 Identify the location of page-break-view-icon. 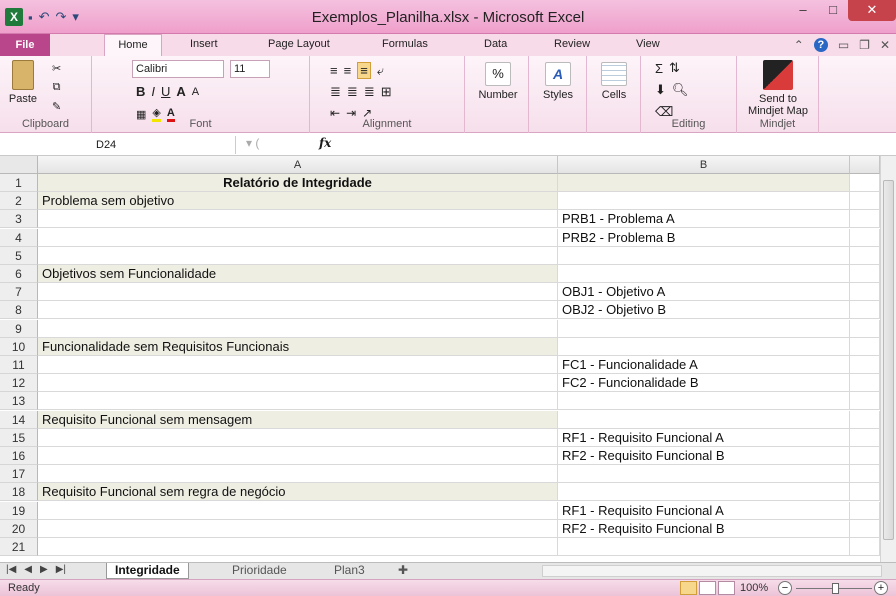
(726, 588).